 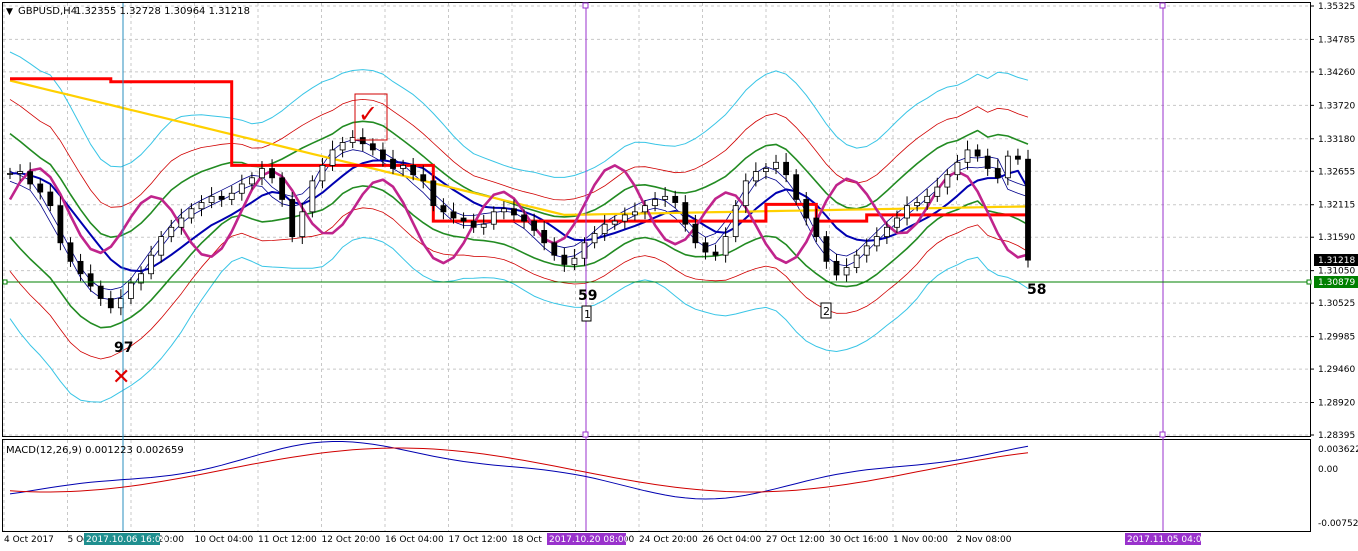 I want to click on price-tick-label: 1.29985, so click(x=1336, y=338).